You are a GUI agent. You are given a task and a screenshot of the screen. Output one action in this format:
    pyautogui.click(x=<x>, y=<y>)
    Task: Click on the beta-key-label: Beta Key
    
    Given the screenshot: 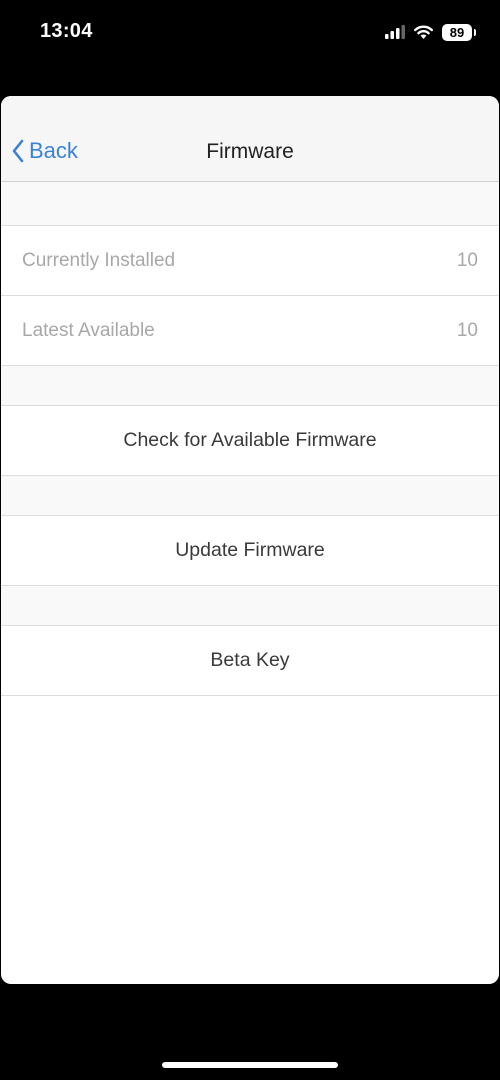 What is the action you would take?
    pyautogui.click(x=250, y=660)
    